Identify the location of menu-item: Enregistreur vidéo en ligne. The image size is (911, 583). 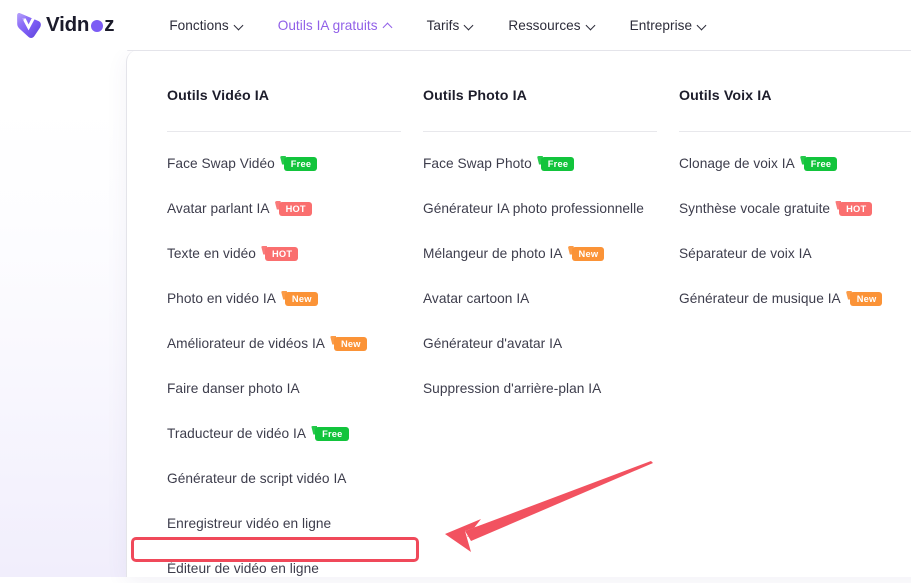
(295, 524).